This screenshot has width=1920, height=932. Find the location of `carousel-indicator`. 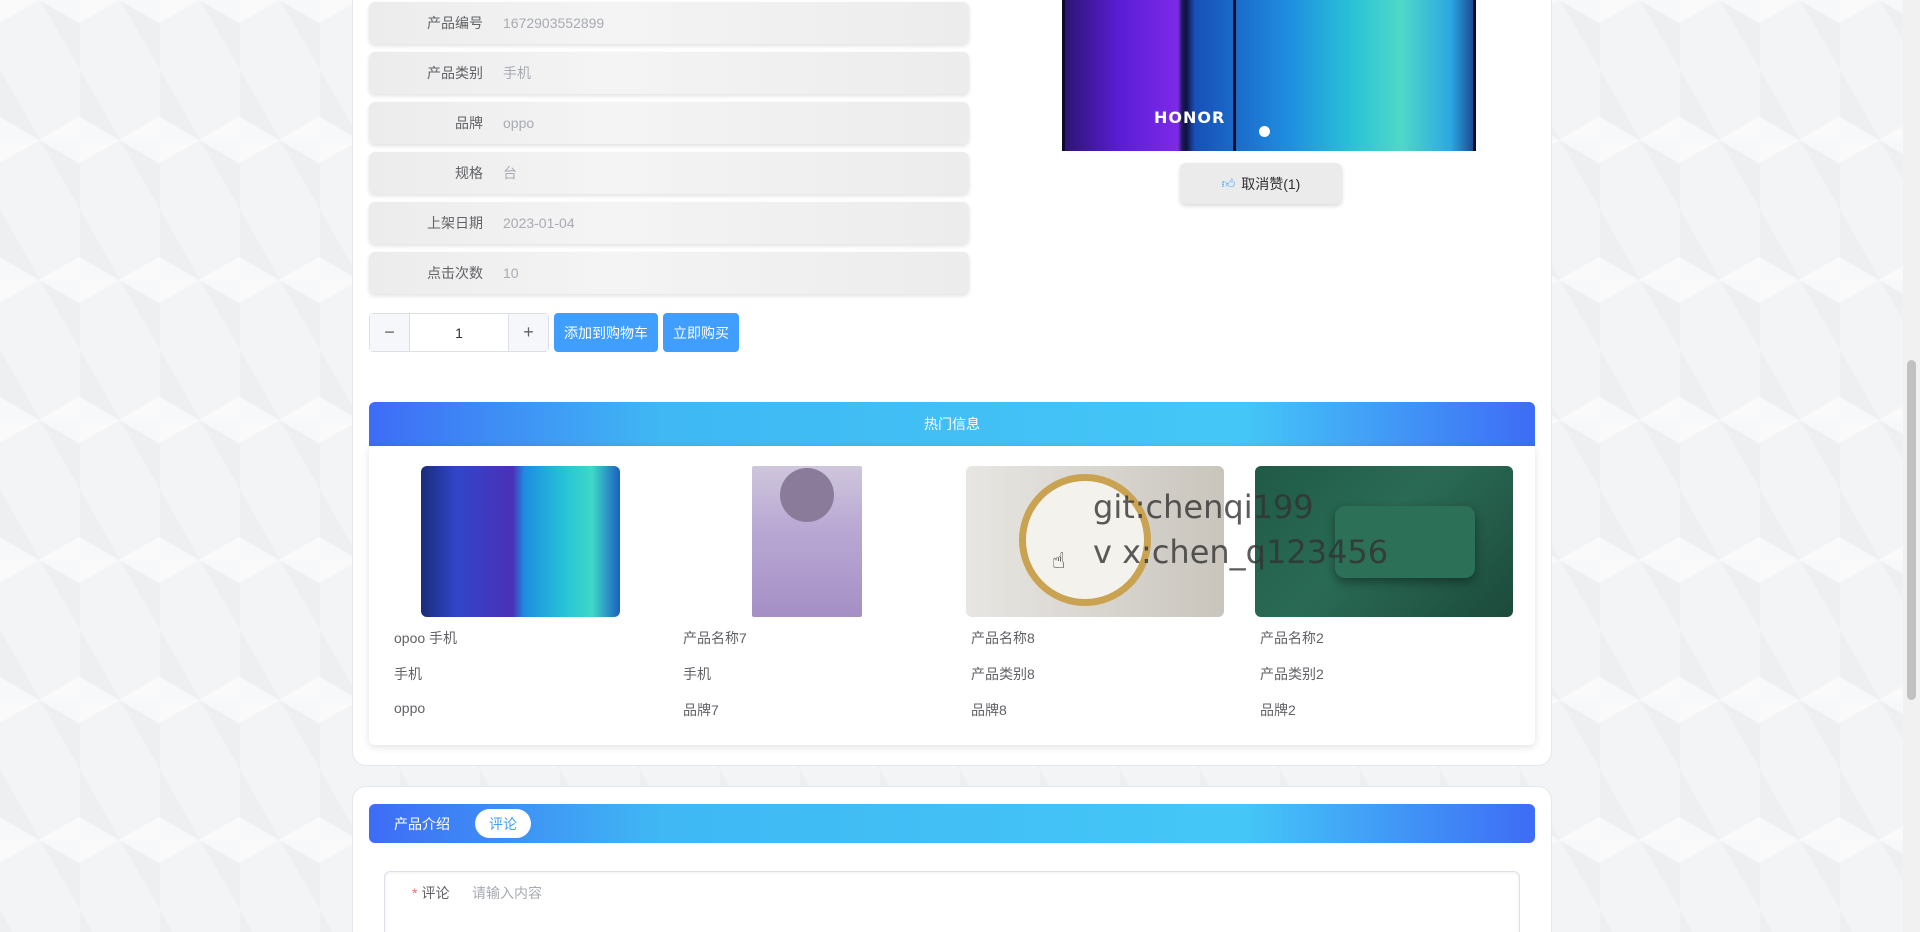

carousel-indicator is located at coordinates (1264, 131).